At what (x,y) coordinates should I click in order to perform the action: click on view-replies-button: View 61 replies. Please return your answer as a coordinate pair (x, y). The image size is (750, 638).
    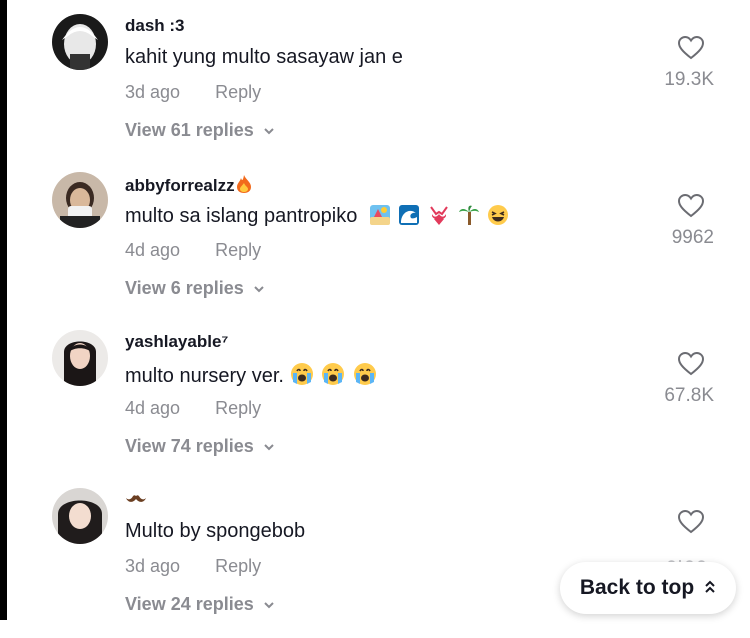
    Looking at the image, I should click on (200, 131).